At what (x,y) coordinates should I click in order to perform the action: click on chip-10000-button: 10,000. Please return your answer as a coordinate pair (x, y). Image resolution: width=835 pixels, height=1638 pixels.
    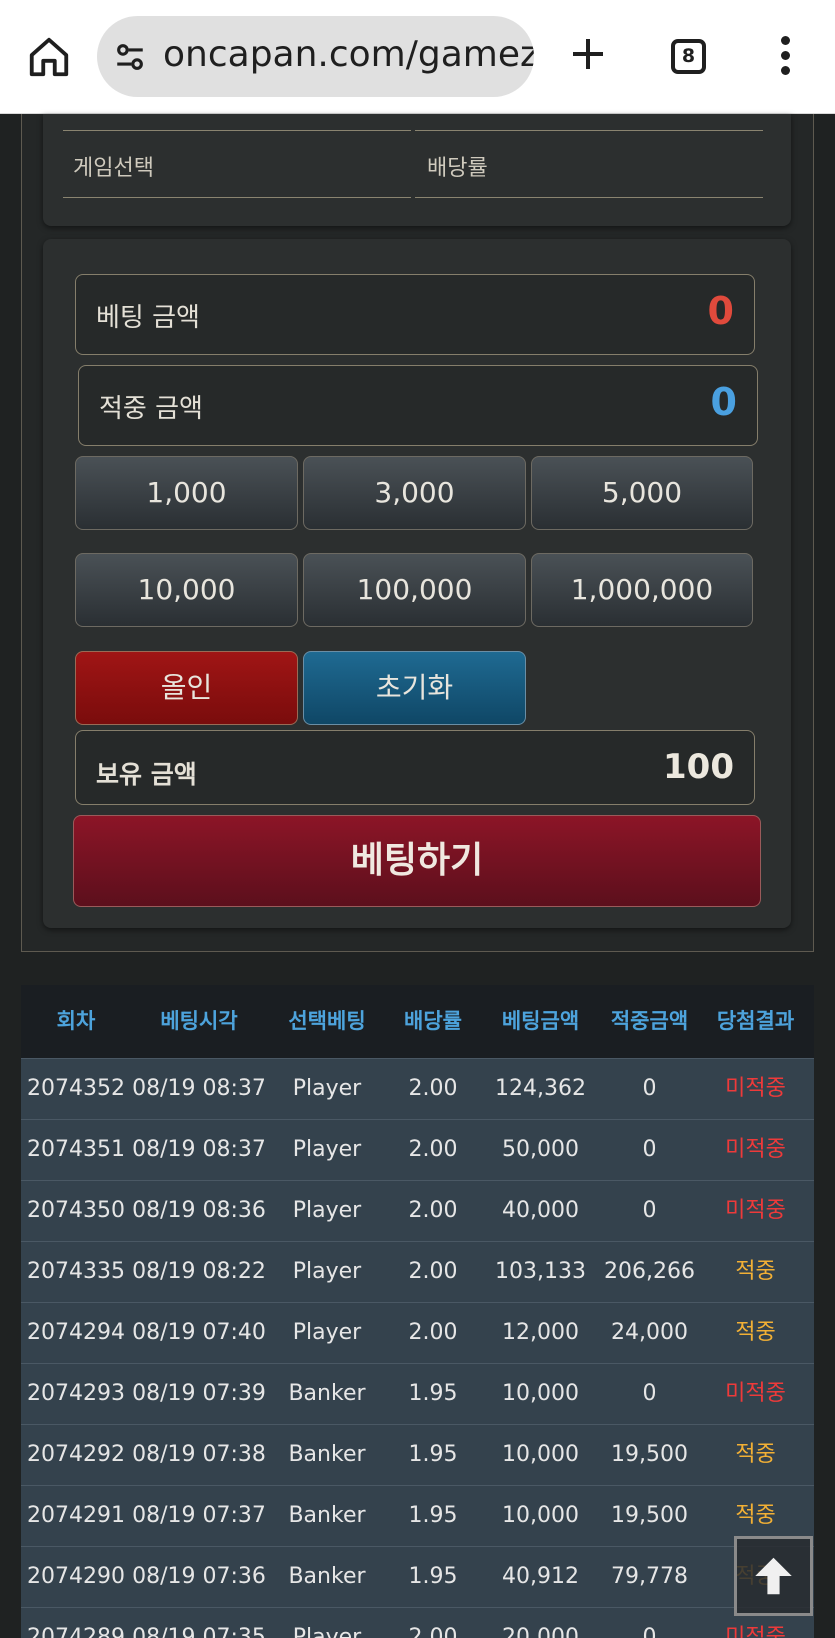
    Looking at the image, I should click on (186, 590).